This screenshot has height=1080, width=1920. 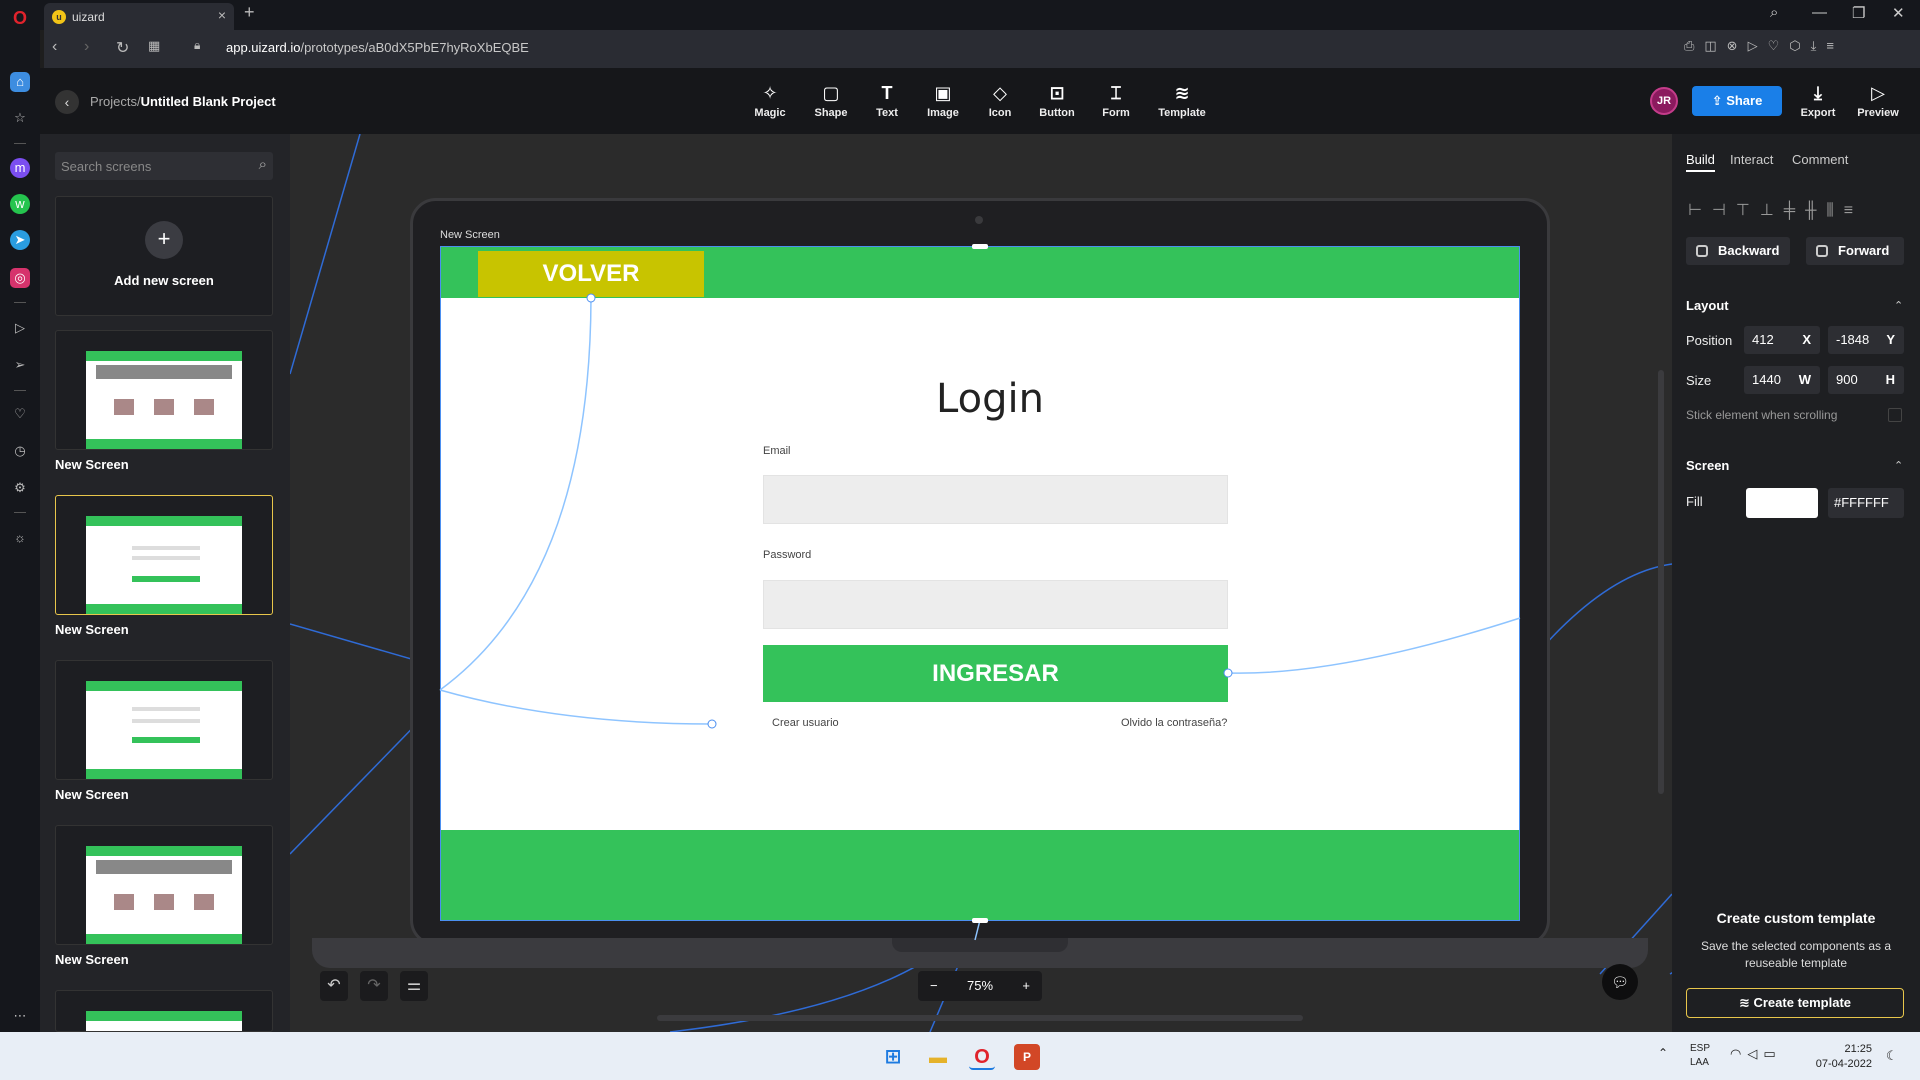 I want to click on custom-template-title: Create custom template, so click(x=1796, y=918).